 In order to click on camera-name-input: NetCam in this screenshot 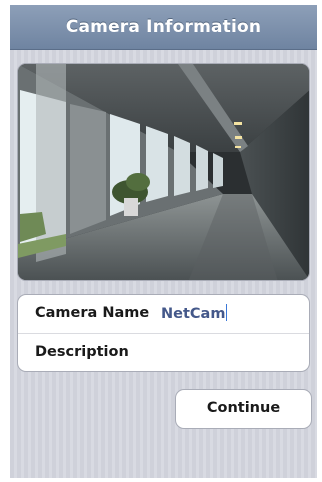, I will do `click(231, 314)`.